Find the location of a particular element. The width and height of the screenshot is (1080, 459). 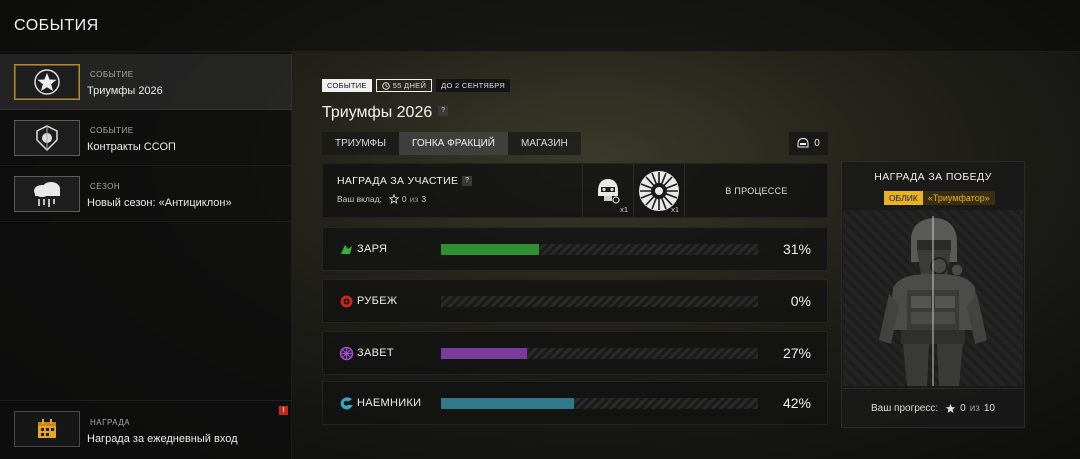

sidebar-item-kind: НАГРАДА is located at coordinates (110, 422).